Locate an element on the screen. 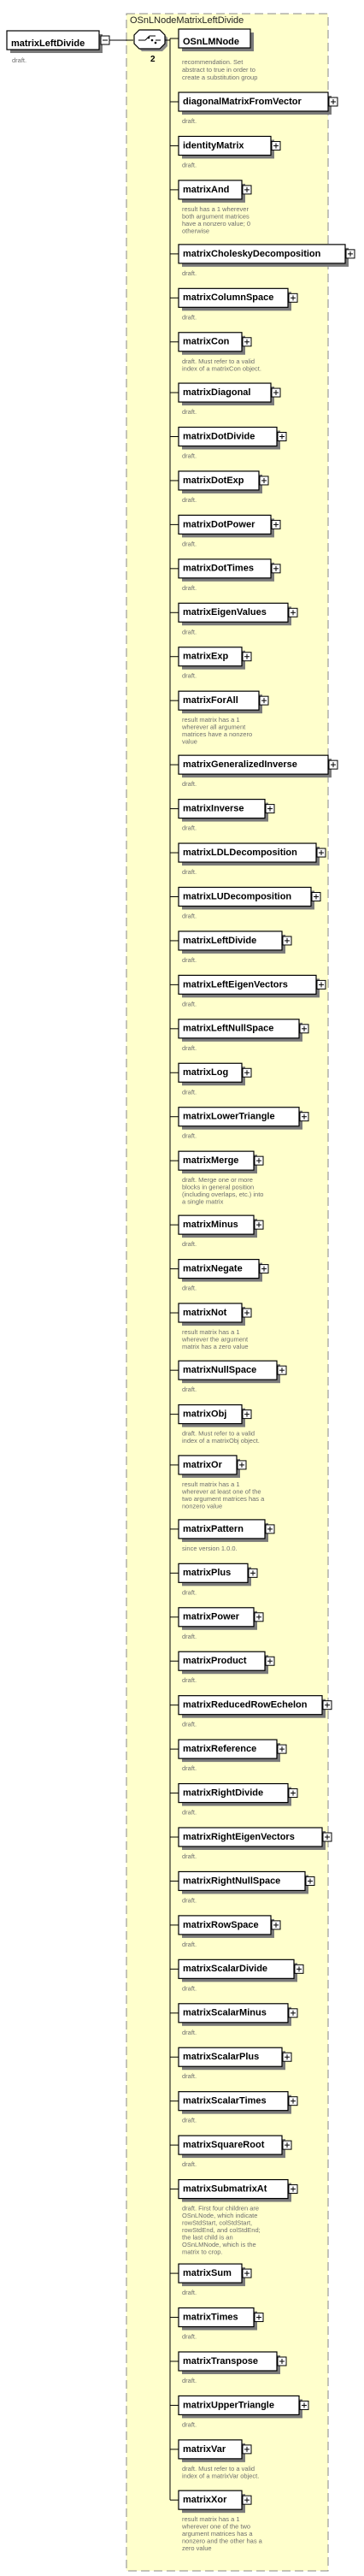  element-matrixProduct: matrixProduct is located at coordinates (227, 1663).